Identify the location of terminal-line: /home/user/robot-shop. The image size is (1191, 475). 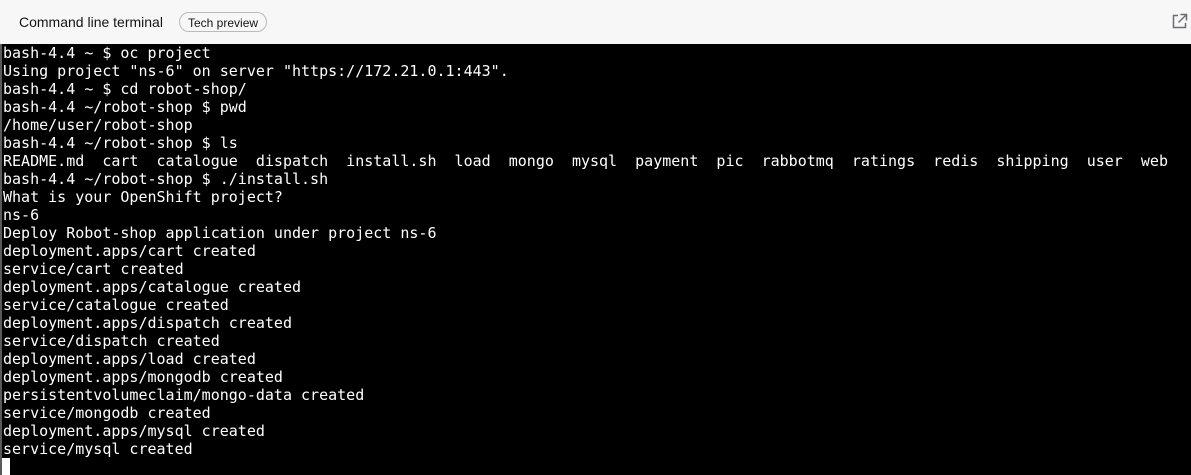
(98, 125).